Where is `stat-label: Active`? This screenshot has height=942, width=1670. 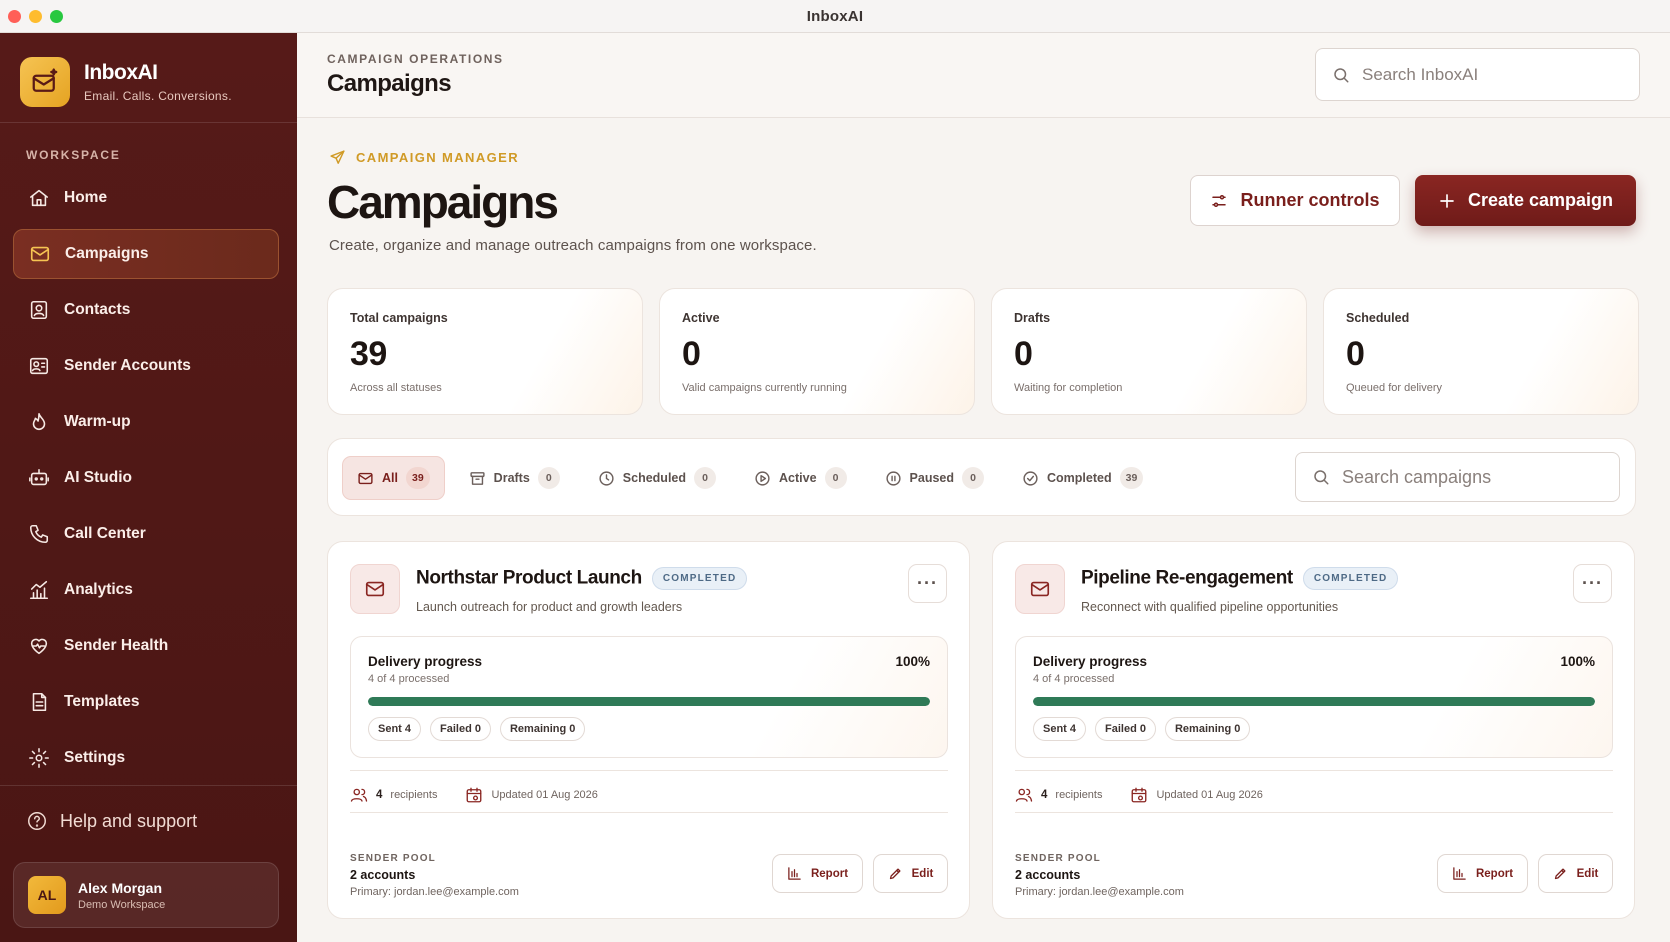 stat-label: Active is located at coordinates (701, 318).